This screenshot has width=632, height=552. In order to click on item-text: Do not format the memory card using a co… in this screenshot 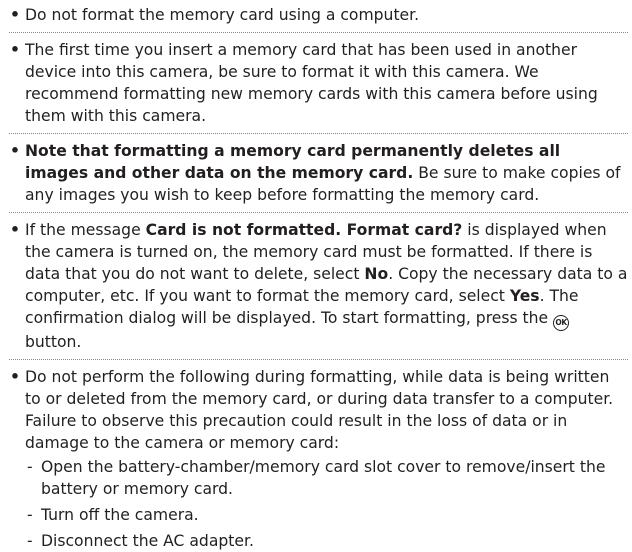, I will do `click(222, 15)`.